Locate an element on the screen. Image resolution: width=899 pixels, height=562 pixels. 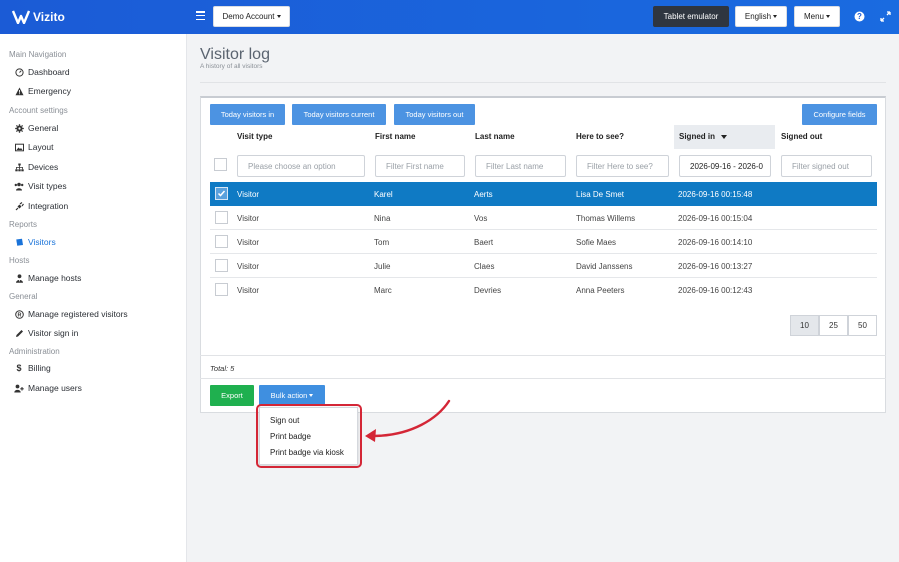
sidebar-item-manage-users: Manage users is located at coordinates (48, 388).